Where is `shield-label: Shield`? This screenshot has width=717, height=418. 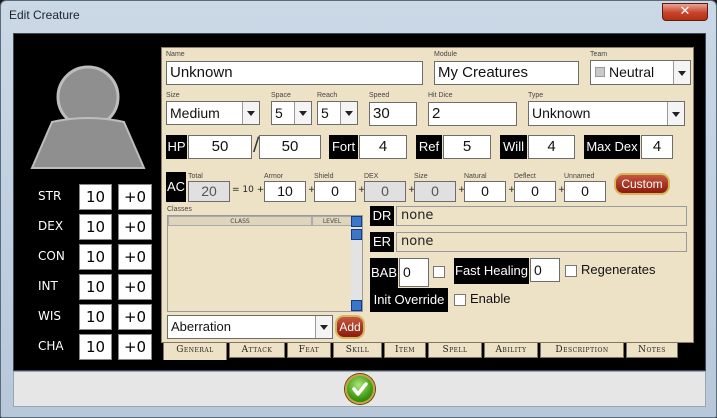
shield-label: Shield is located at coordinates (324, 176).